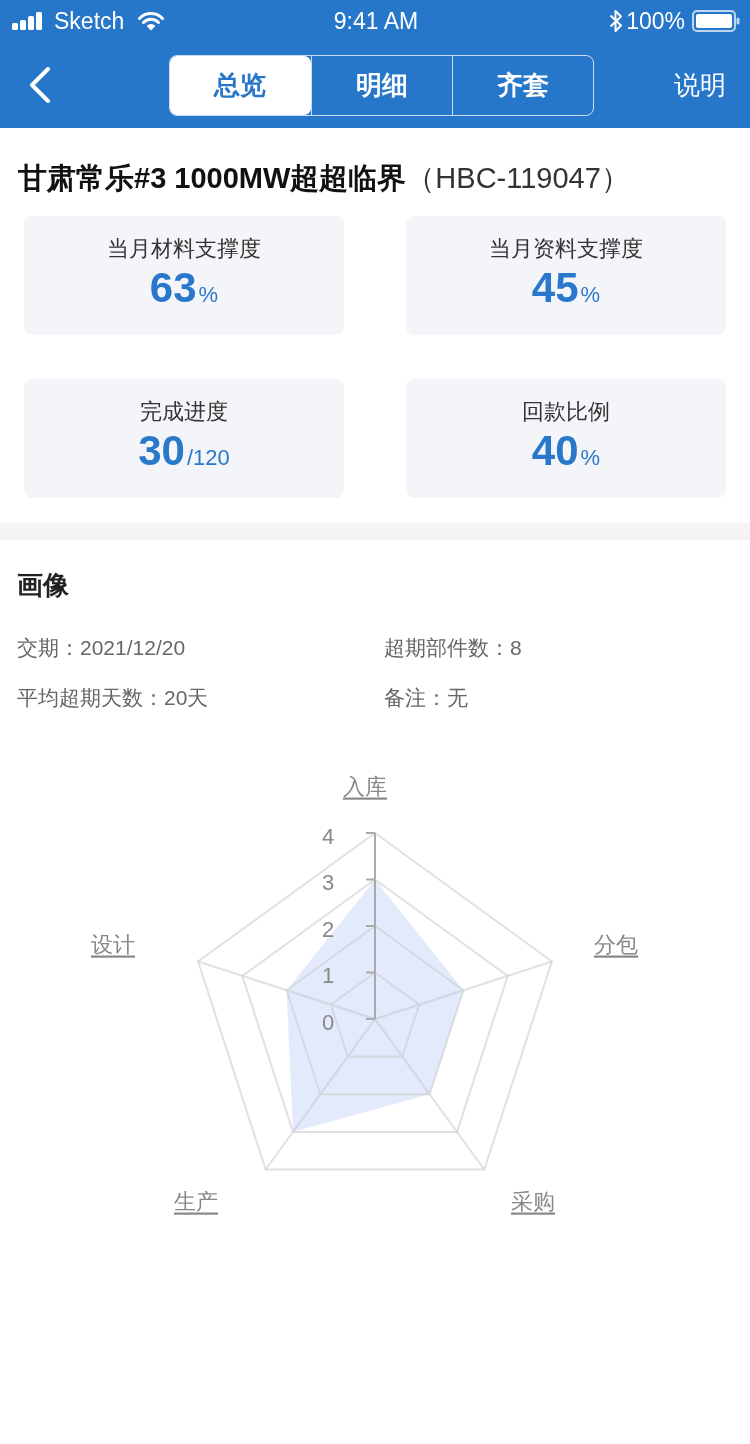 The width and height of the screenshot is (750, 1444). What do you see at coordinates (716, 21) in the screenshot?
I see `battery-icon` at bounding box center [716, 21].